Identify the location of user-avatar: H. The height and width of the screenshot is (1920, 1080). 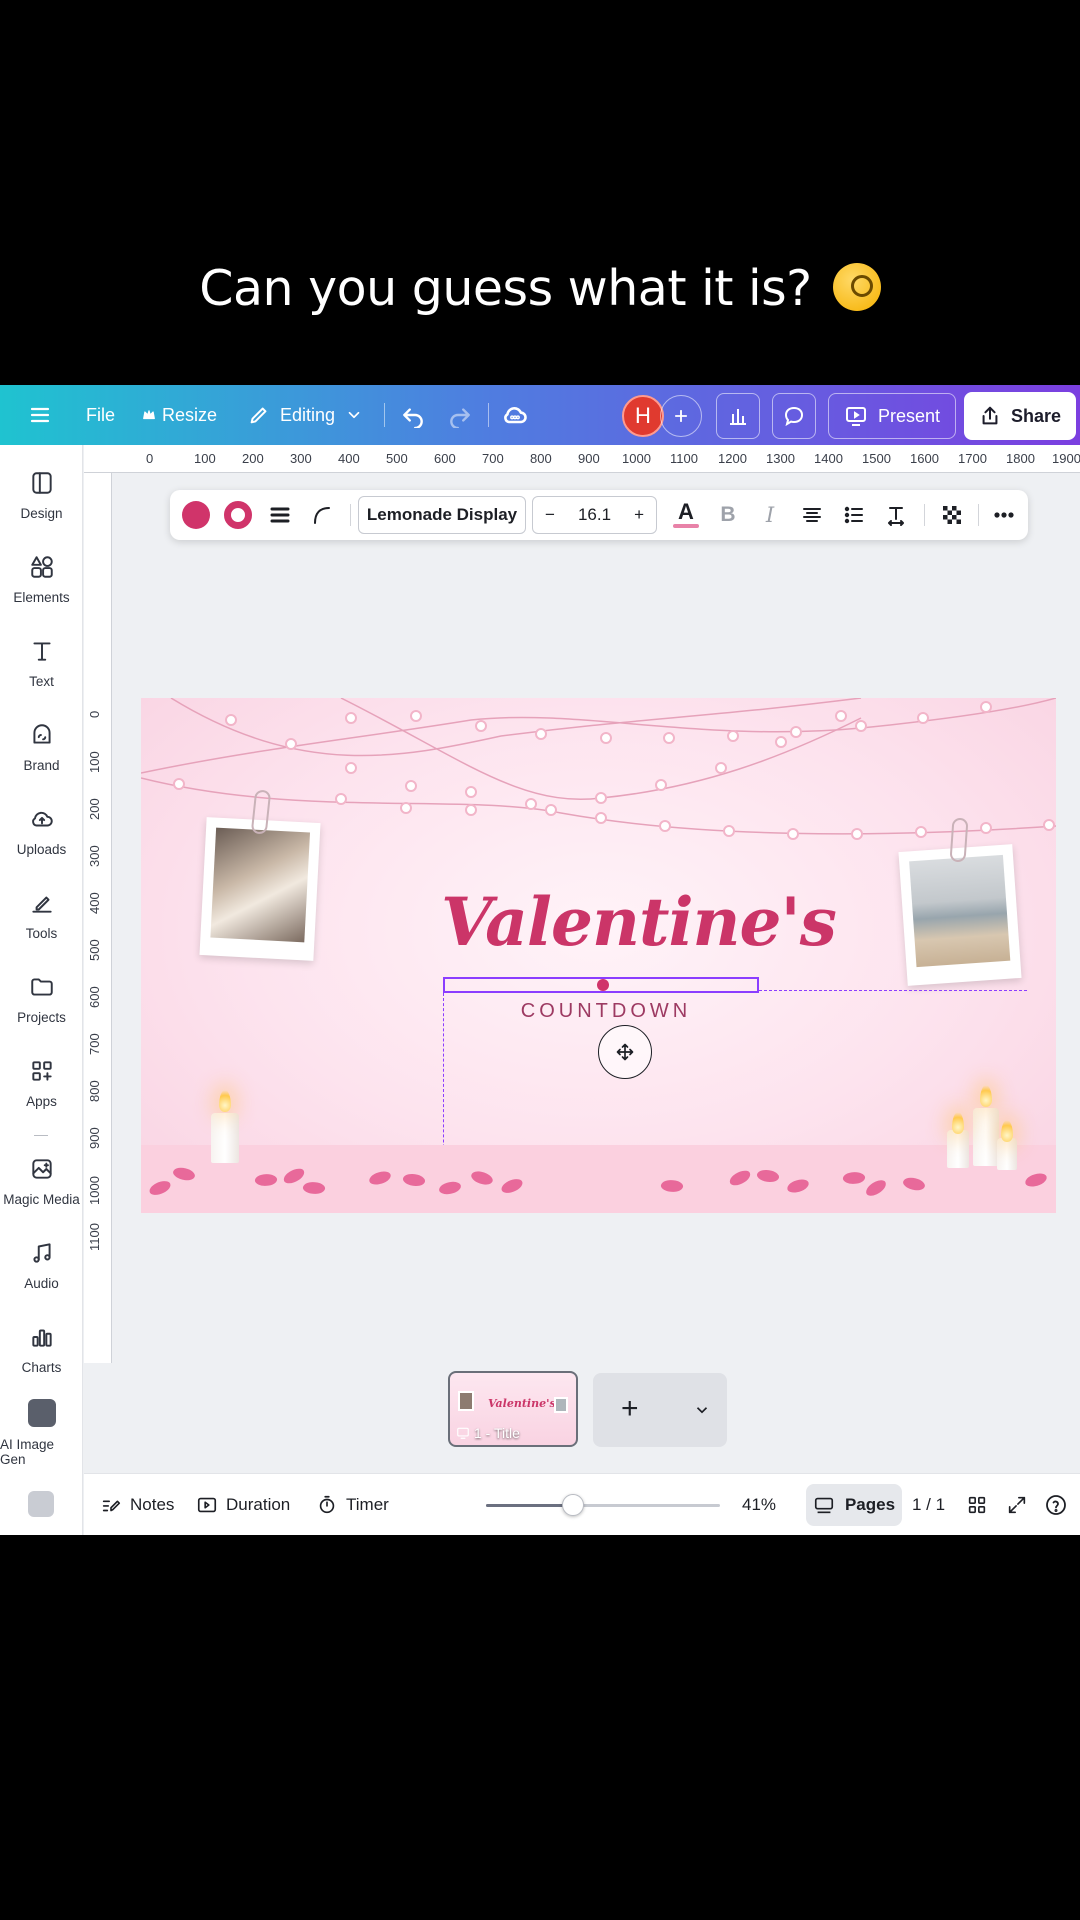
(643, 416).